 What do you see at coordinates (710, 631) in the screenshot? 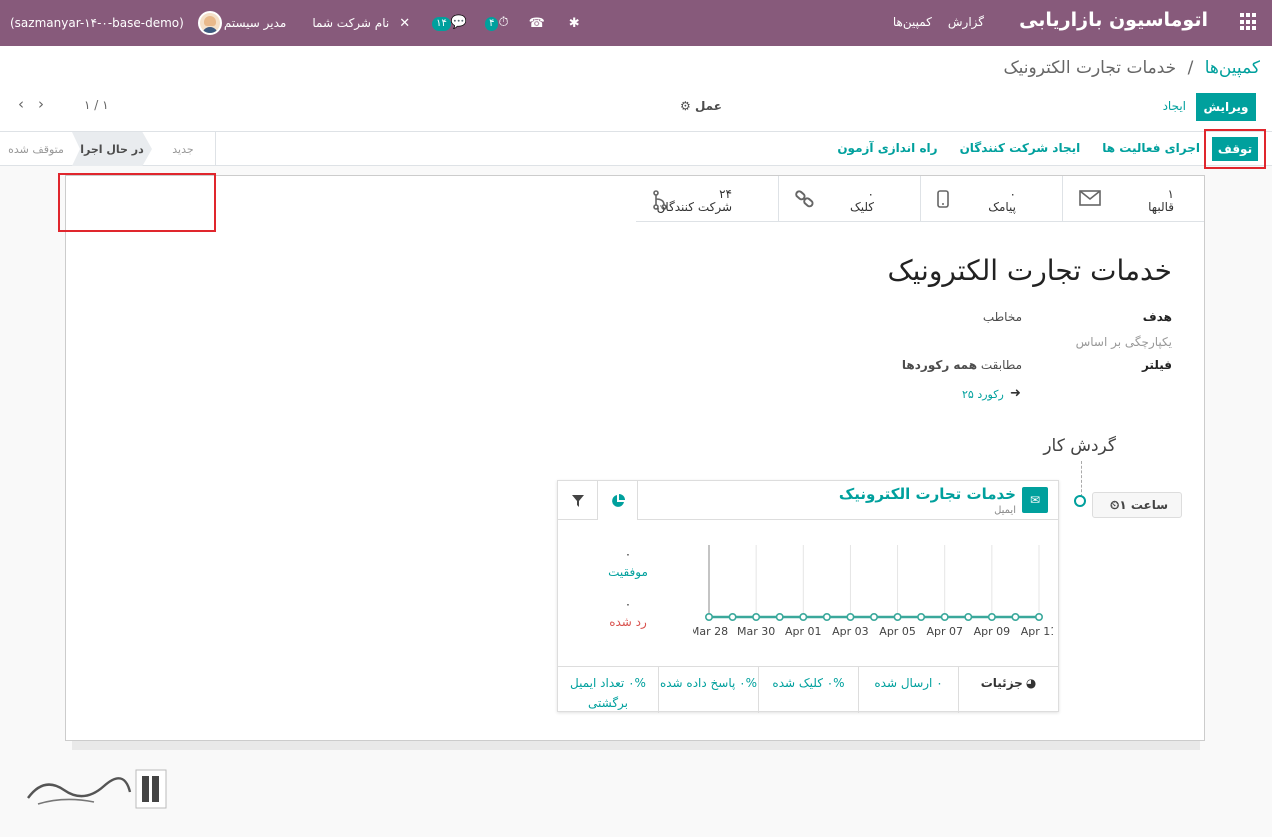
I see `x-tick-label: Mar 28` at bounding box center [710, 631].